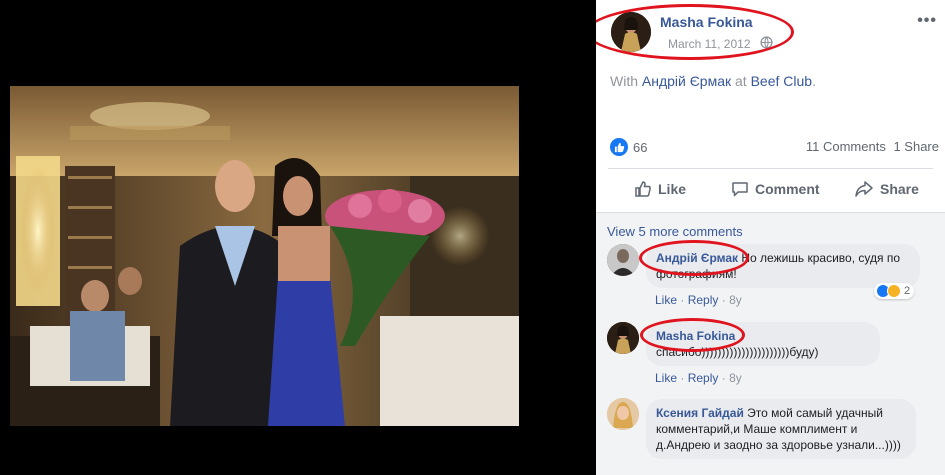 The image size is (945, 475). Describe the element at coordinates (675, 231) in the screenshot. I see `view-more-comments-link: View 5 more comments` at that location.